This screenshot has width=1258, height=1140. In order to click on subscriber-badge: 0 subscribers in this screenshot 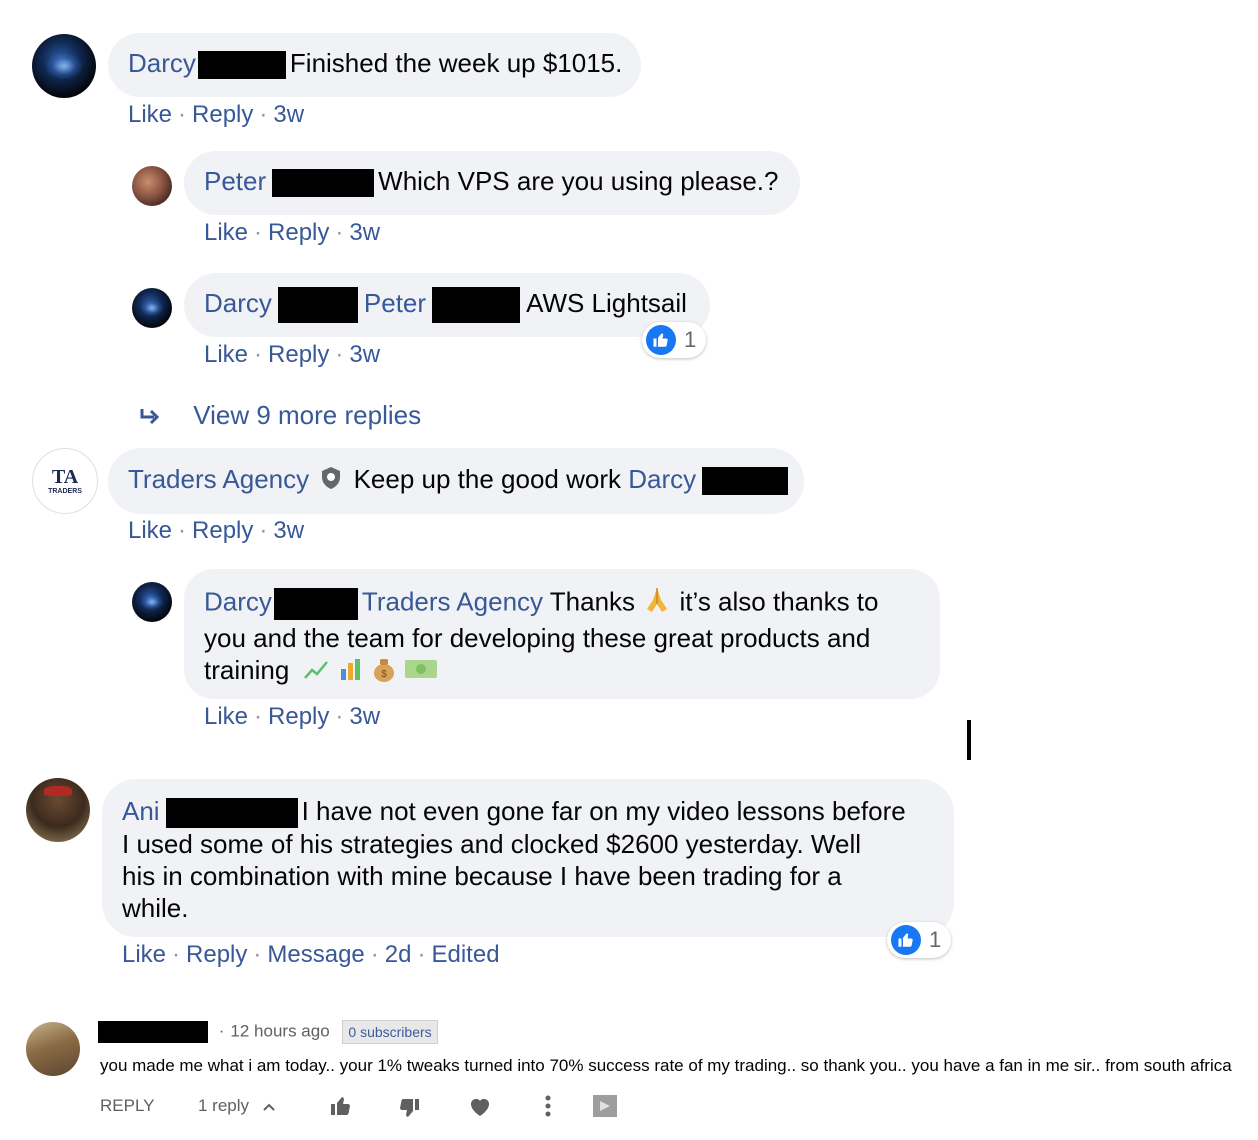, I will do `click(390, 1032)`.